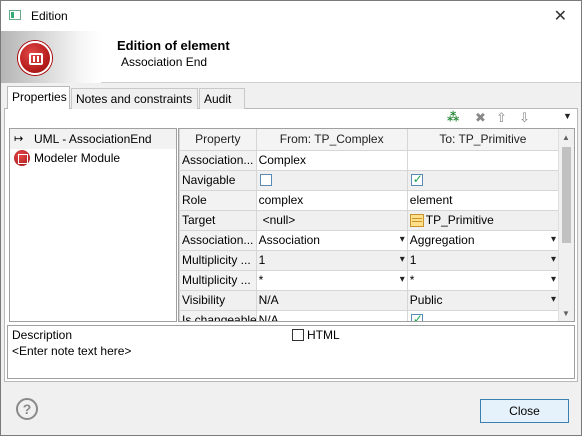 This screenshot has height=436, width=582. Describe the element at coordinates (566, 195) in the screenshot. I see `scrollbar-thumb` at that location.